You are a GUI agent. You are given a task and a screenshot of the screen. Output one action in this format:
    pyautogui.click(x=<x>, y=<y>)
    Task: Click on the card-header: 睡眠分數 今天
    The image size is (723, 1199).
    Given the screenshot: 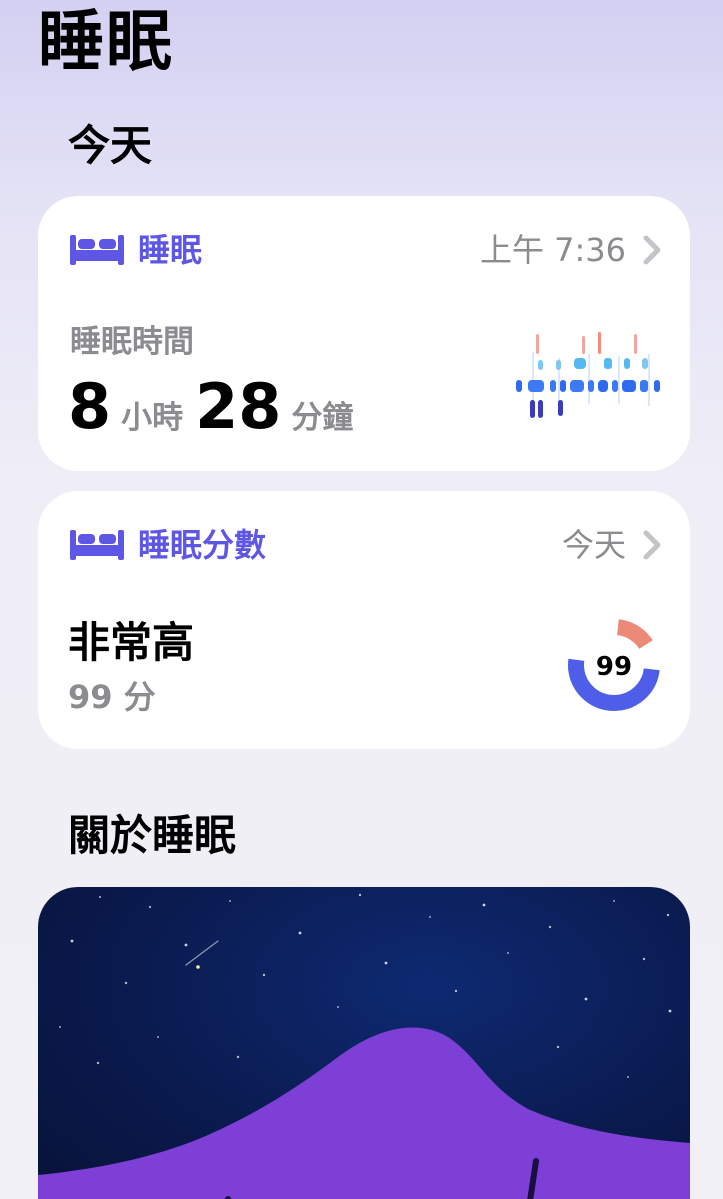 What is the action you would take?
    pyautogui.click(x=366, y=545)
    